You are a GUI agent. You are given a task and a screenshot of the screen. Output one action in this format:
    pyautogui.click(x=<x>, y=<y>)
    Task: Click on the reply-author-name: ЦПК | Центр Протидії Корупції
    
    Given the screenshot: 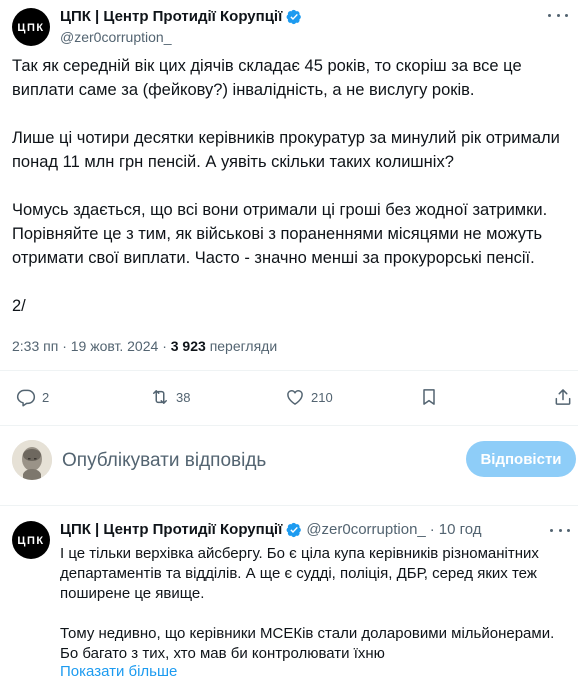 What is the action you would take?
    pyautogui.click(x=171, y=529)
    